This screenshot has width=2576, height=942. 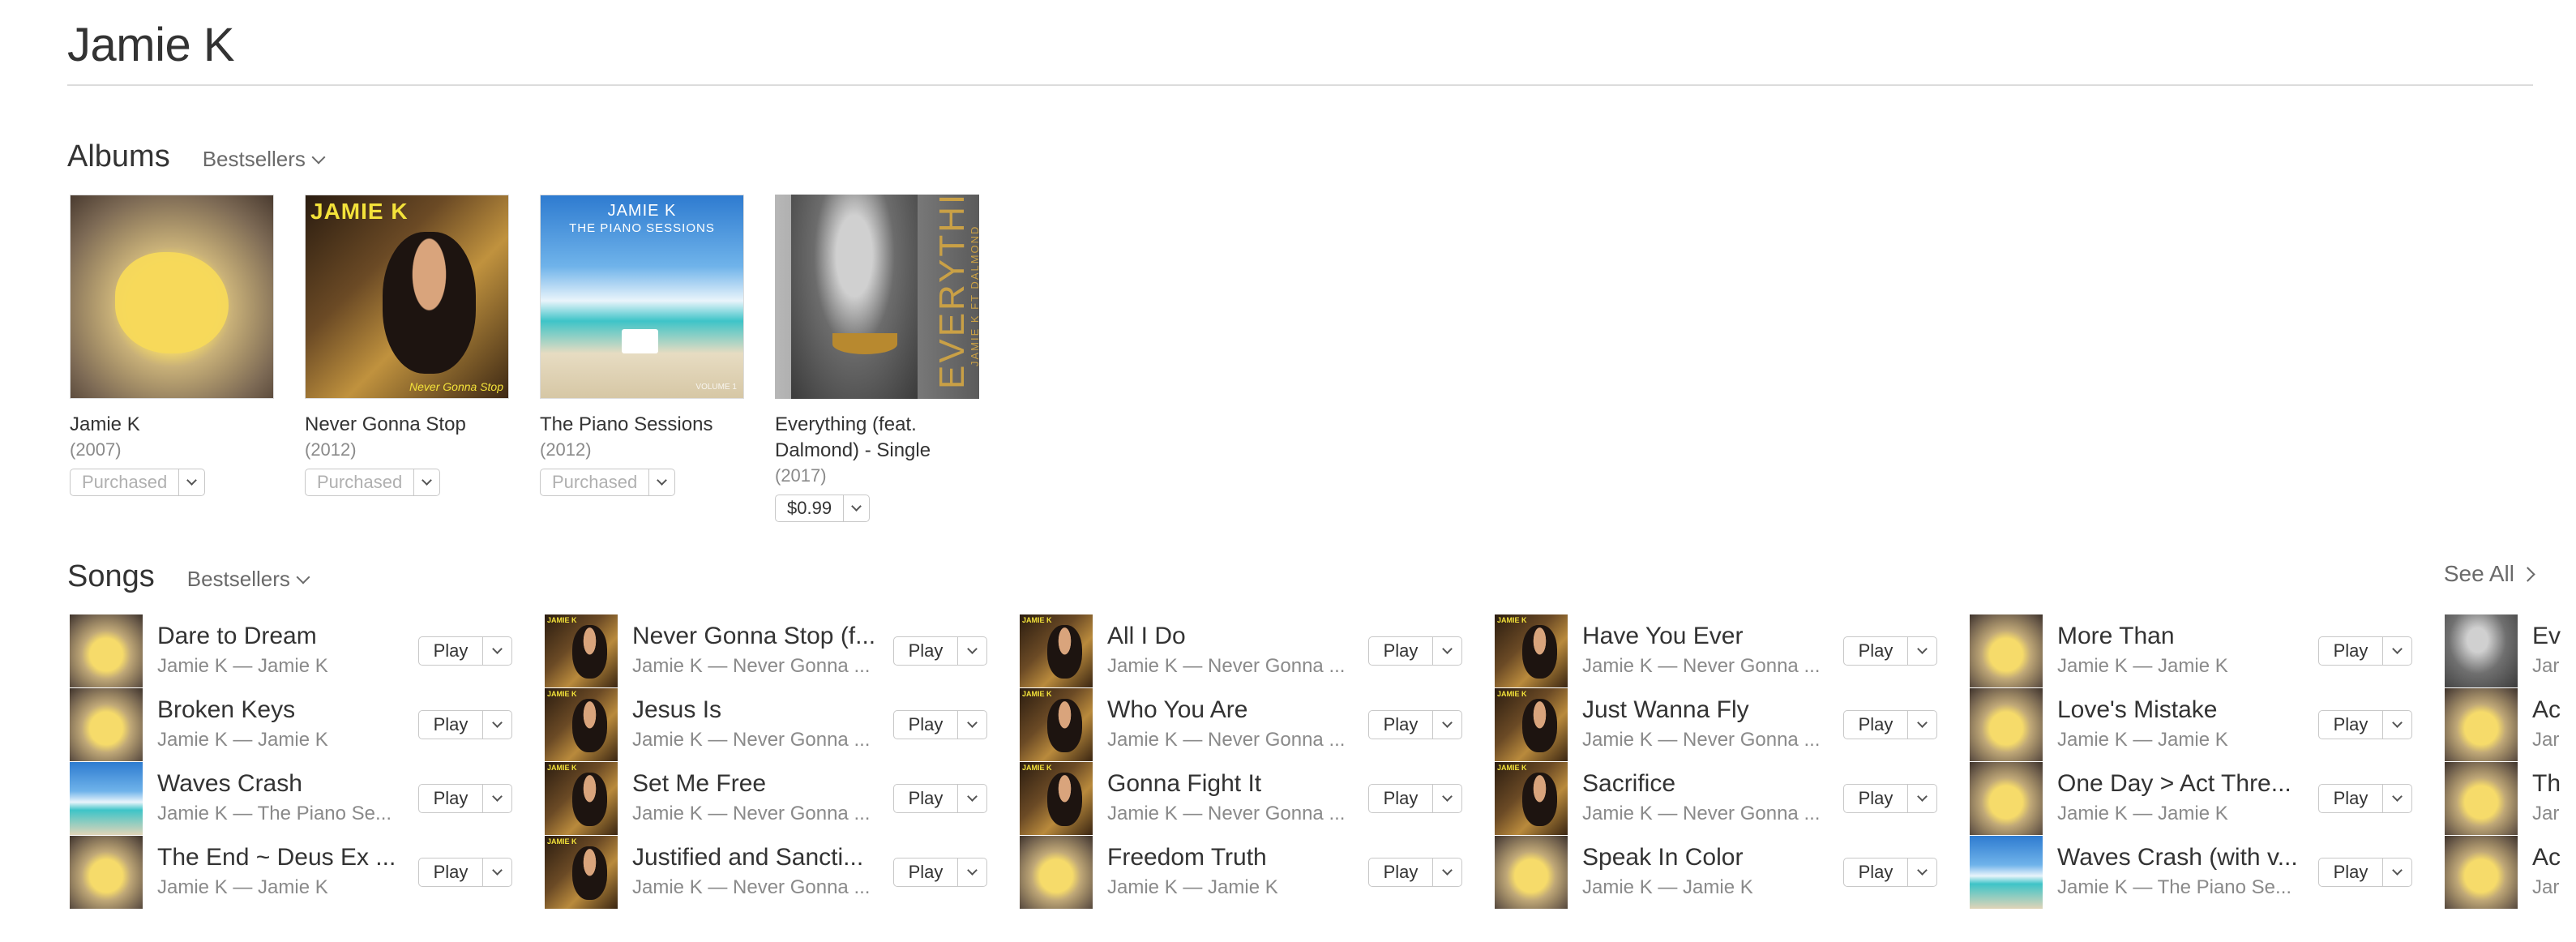 I want to click on song-title: Sacrifice, so click(x=1628, y=784).